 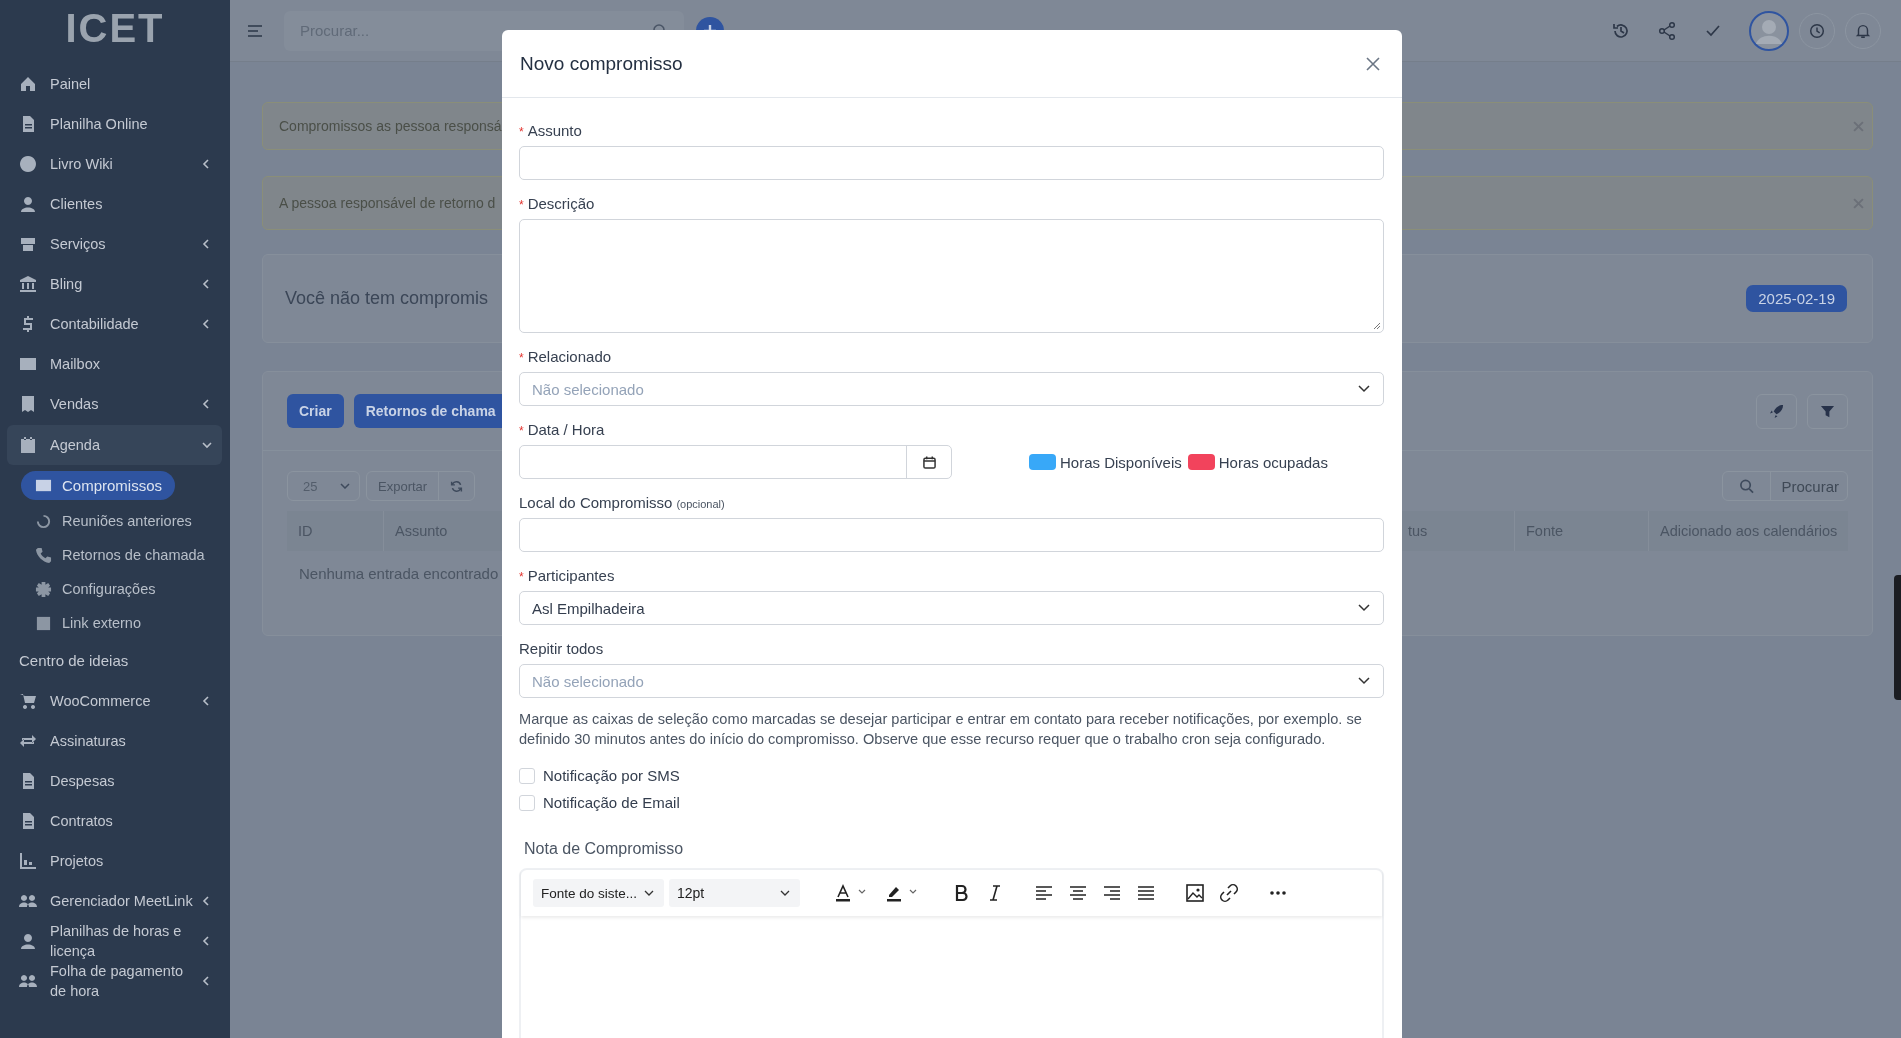 I want to click on select-value: Asl Empilhadeira, so click(x=588, y=608).